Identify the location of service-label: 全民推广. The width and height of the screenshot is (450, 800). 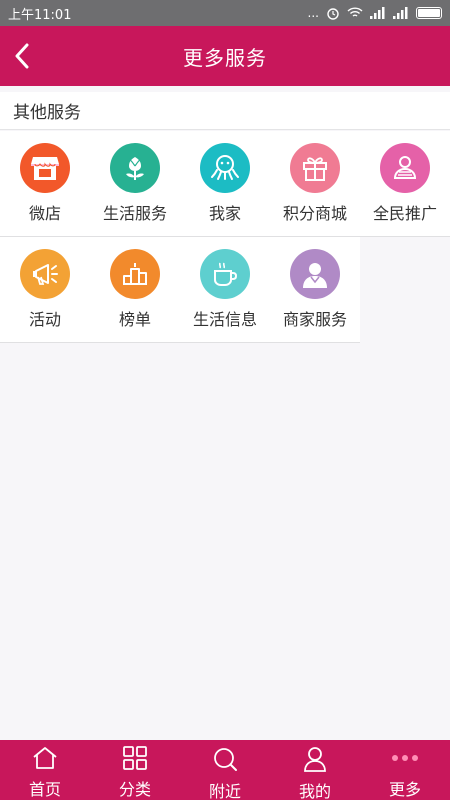
(404, 213).